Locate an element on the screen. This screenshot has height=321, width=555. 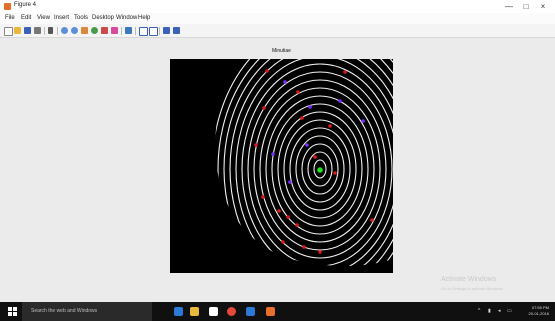
start-button is located at coordinates (12, 311).